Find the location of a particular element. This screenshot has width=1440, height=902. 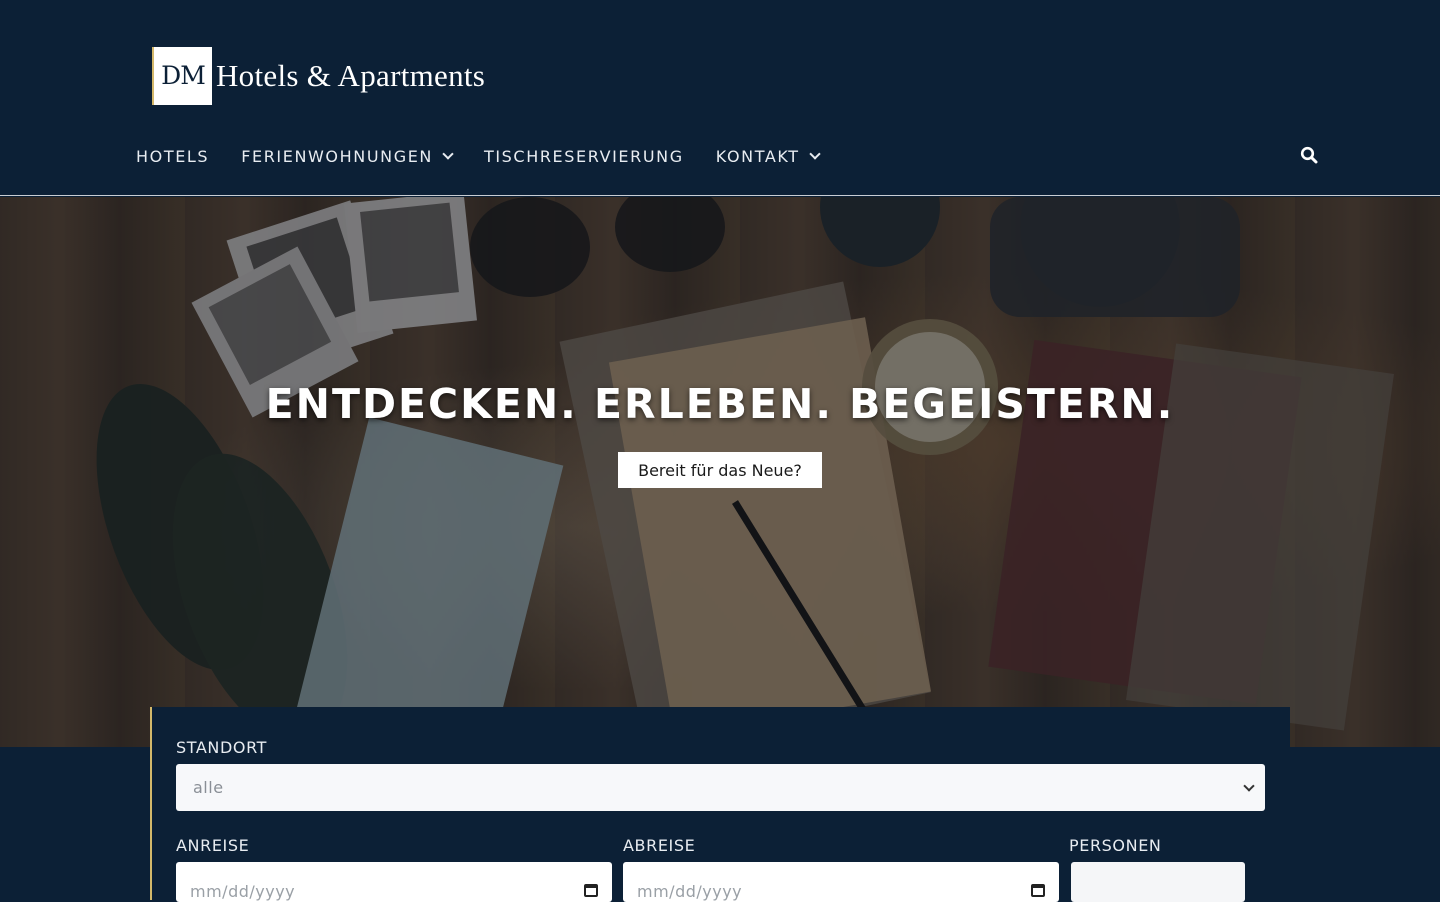

search-icon is located at coordinates (1309, 155).